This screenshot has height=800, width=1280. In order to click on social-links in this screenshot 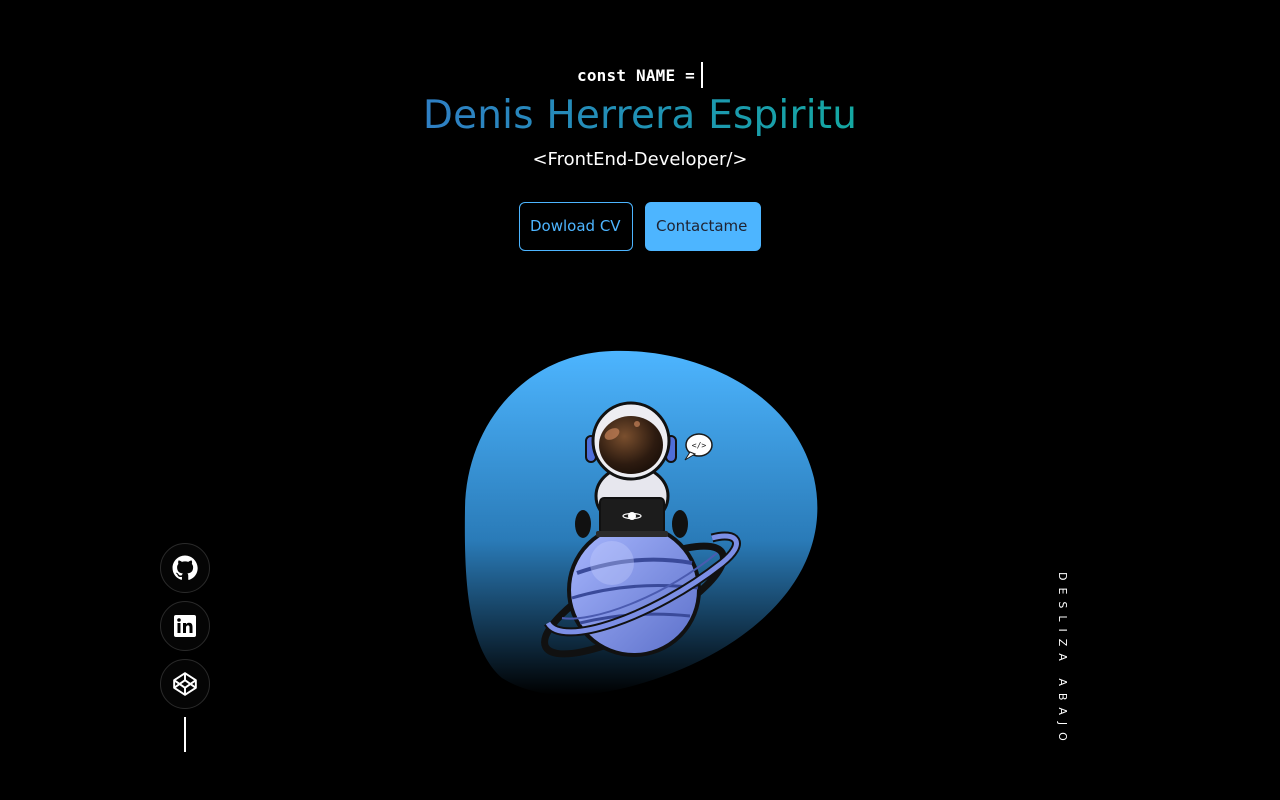, I will do `click(185, 647)`.